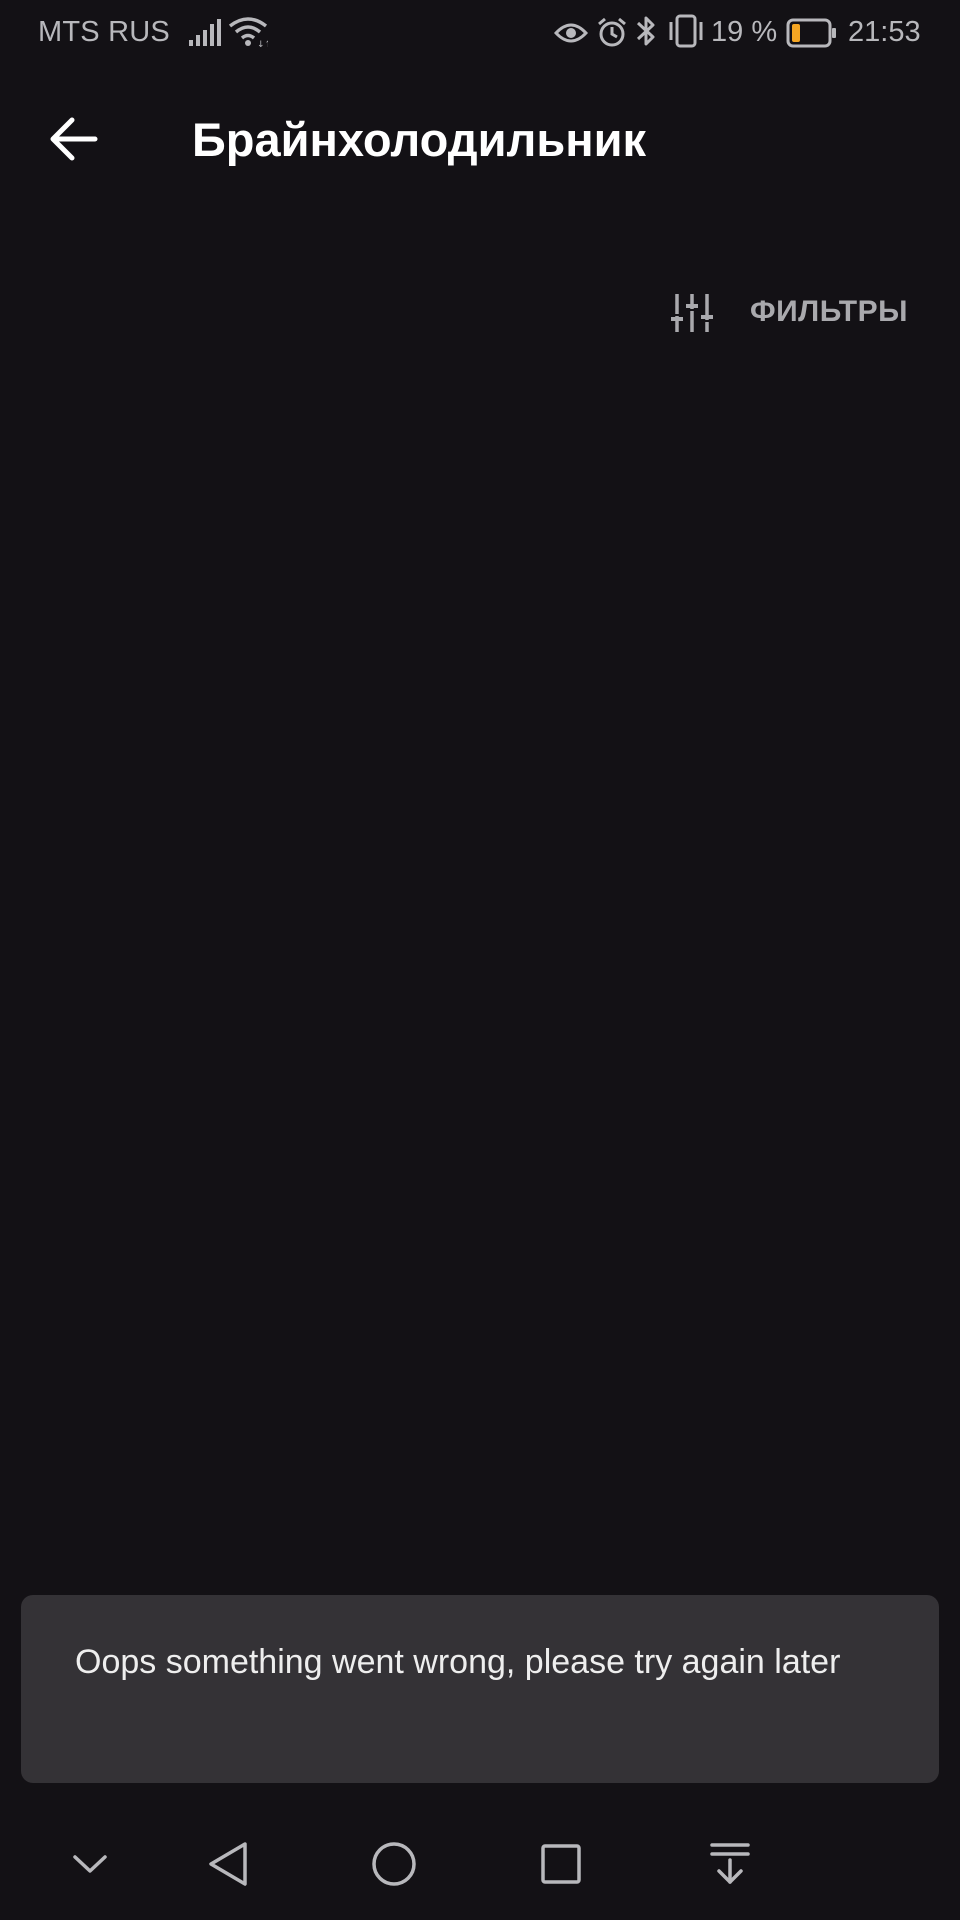 Image resolution: width=960 pixels, height=1920 pixels. I want to click on back-triangle-icon, so click(228, 1864).